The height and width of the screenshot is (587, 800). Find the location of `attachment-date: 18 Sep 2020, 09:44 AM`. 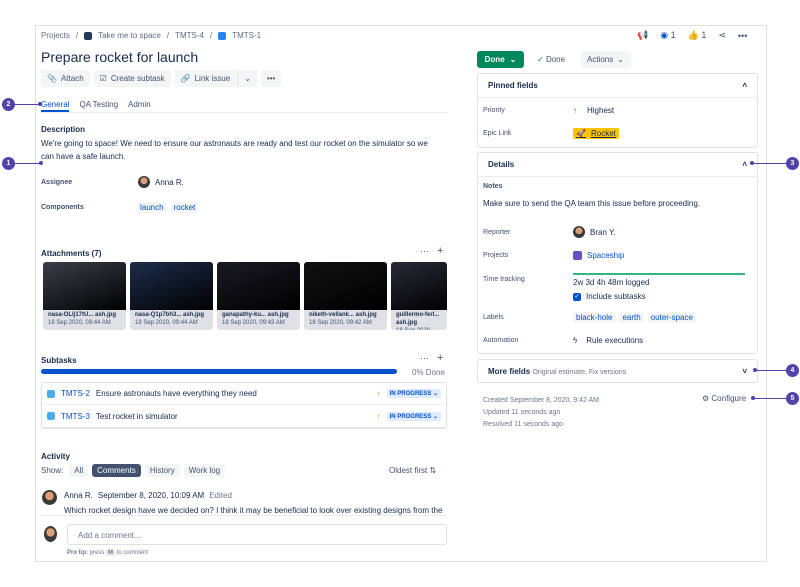

attachment-date: 18 Sep 2020, 09:44 AM is located at coordinates (414, 329).